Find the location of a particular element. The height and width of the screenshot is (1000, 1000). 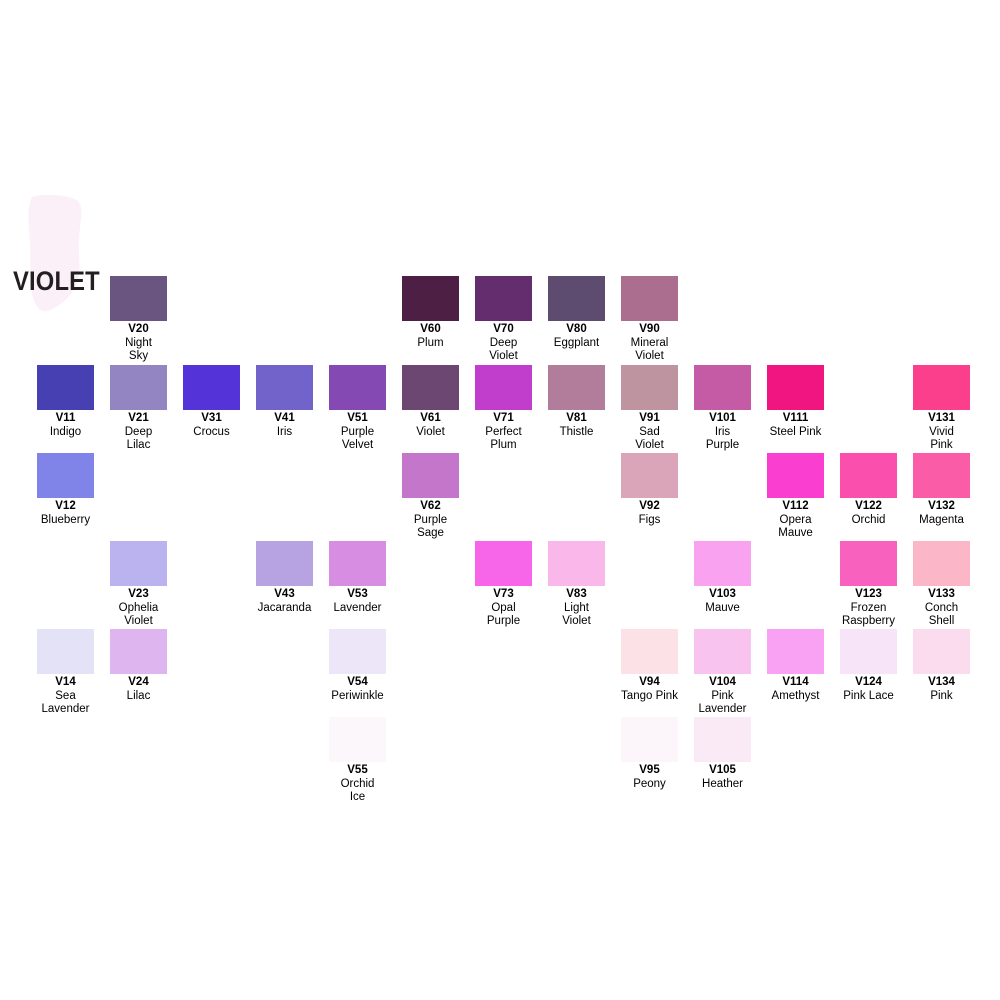

swatch-cell: V103 Mauve is located at coordinates (722, 578).